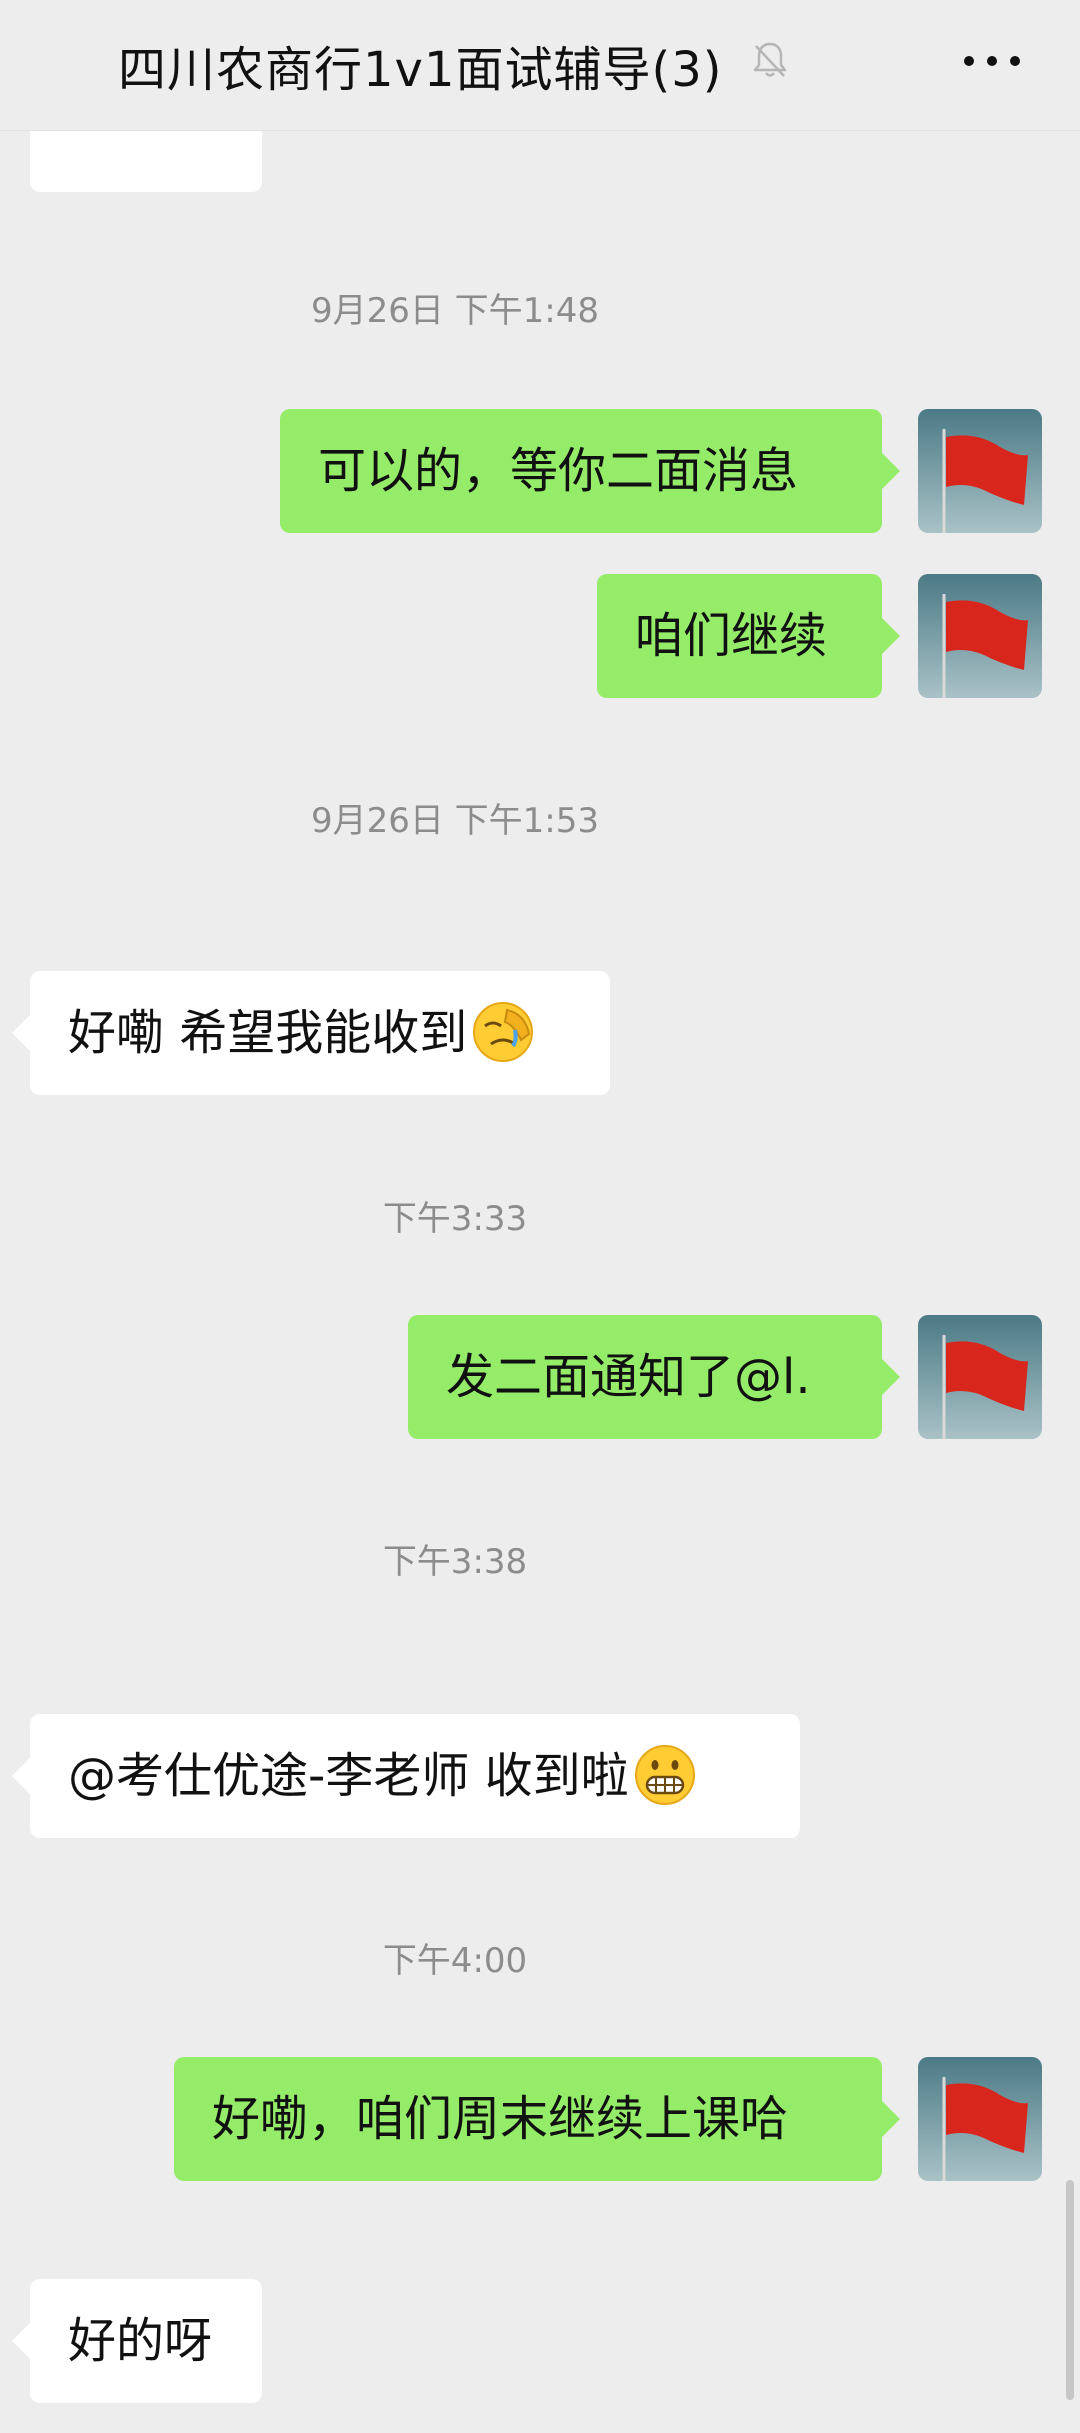 This screenshot has width=1080, height=2433. I want to click on message-text: 好嘞 希望我能收到, so click(268, 1033).